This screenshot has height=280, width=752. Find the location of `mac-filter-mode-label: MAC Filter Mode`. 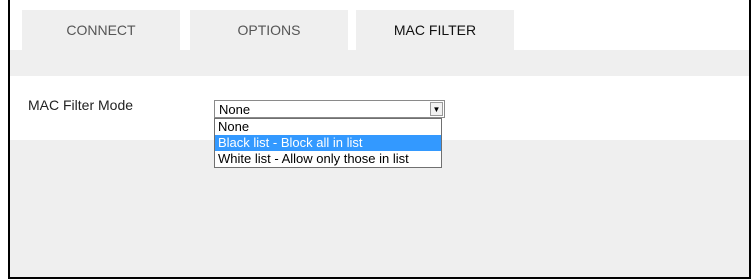

mac-filter-mode-label: MAC Filter Mode is located at coordinates (81, 105).